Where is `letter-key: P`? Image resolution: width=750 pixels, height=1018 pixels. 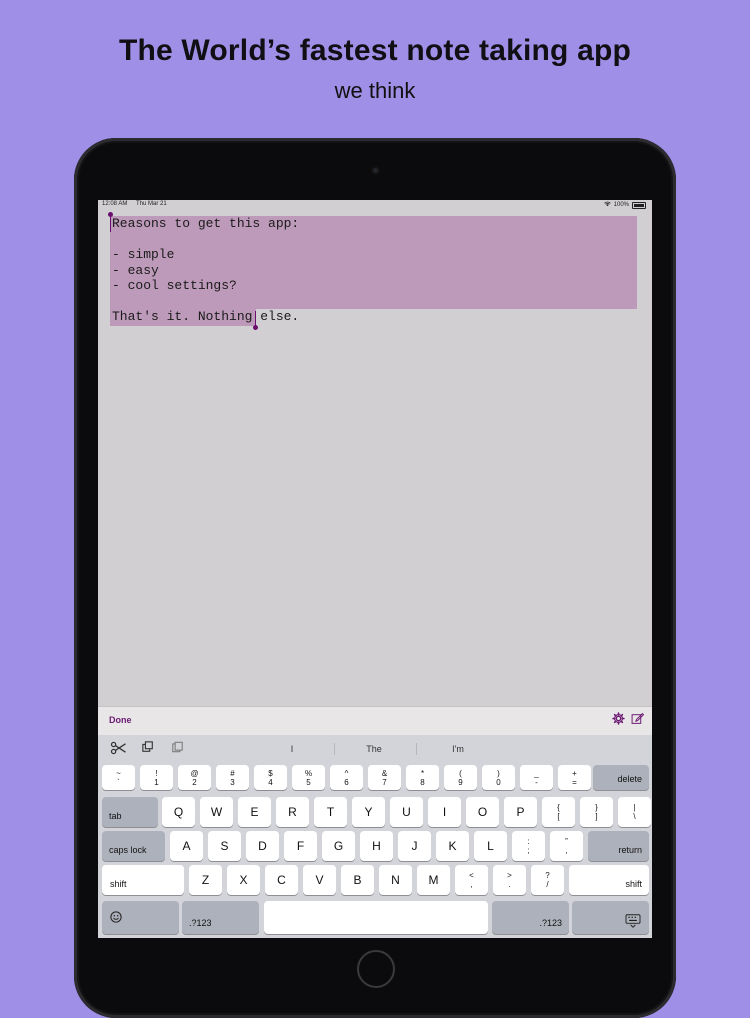 letter-key: P is located at coordinates (520, 812).